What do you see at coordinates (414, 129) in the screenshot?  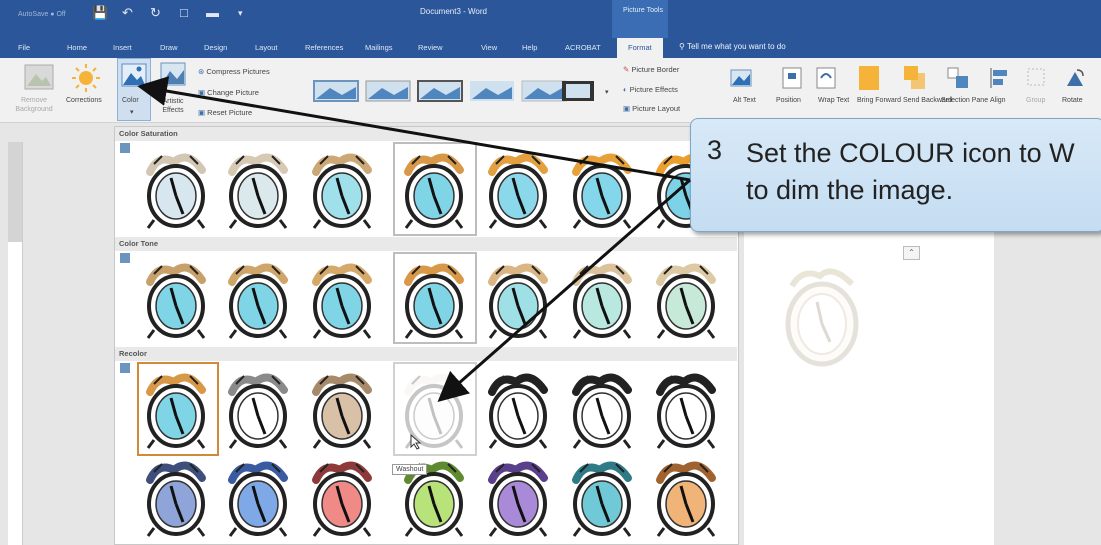 I see `arrow-to-color-button` at bounding box center [414, 129].